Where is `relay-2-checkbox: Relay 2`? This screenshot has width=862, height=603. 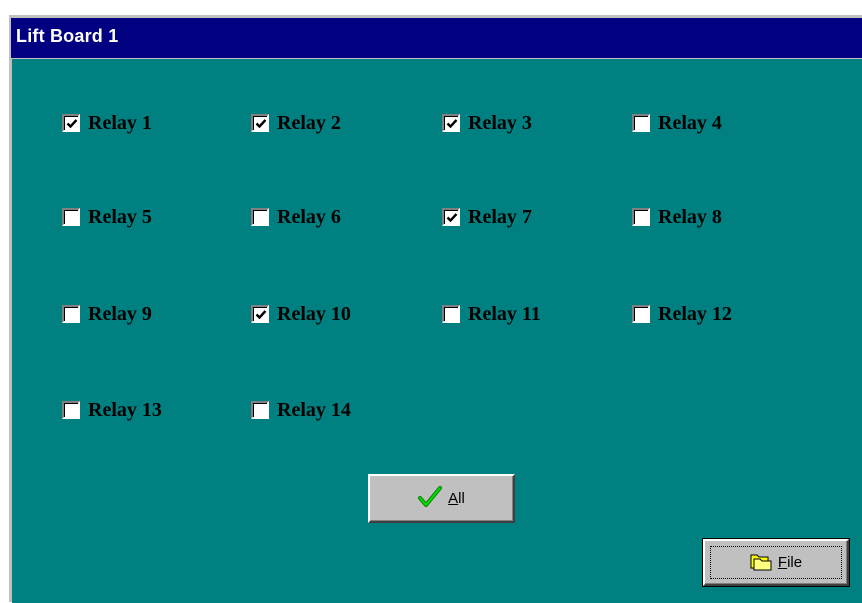 relay-2-checkbox: Relay 2 is located at coordinates (296, 123).